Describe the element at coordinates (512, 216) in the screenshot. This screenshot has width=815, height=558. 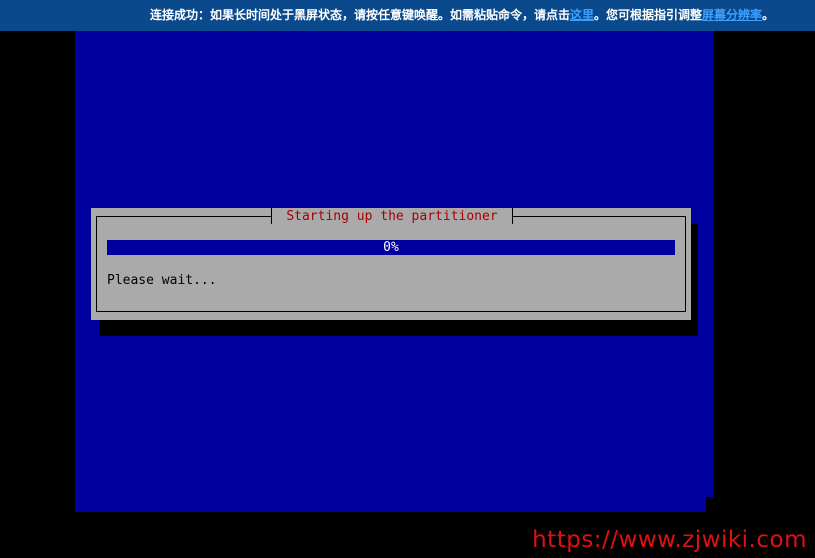
I see `dialog-title-right-tick` at that location.